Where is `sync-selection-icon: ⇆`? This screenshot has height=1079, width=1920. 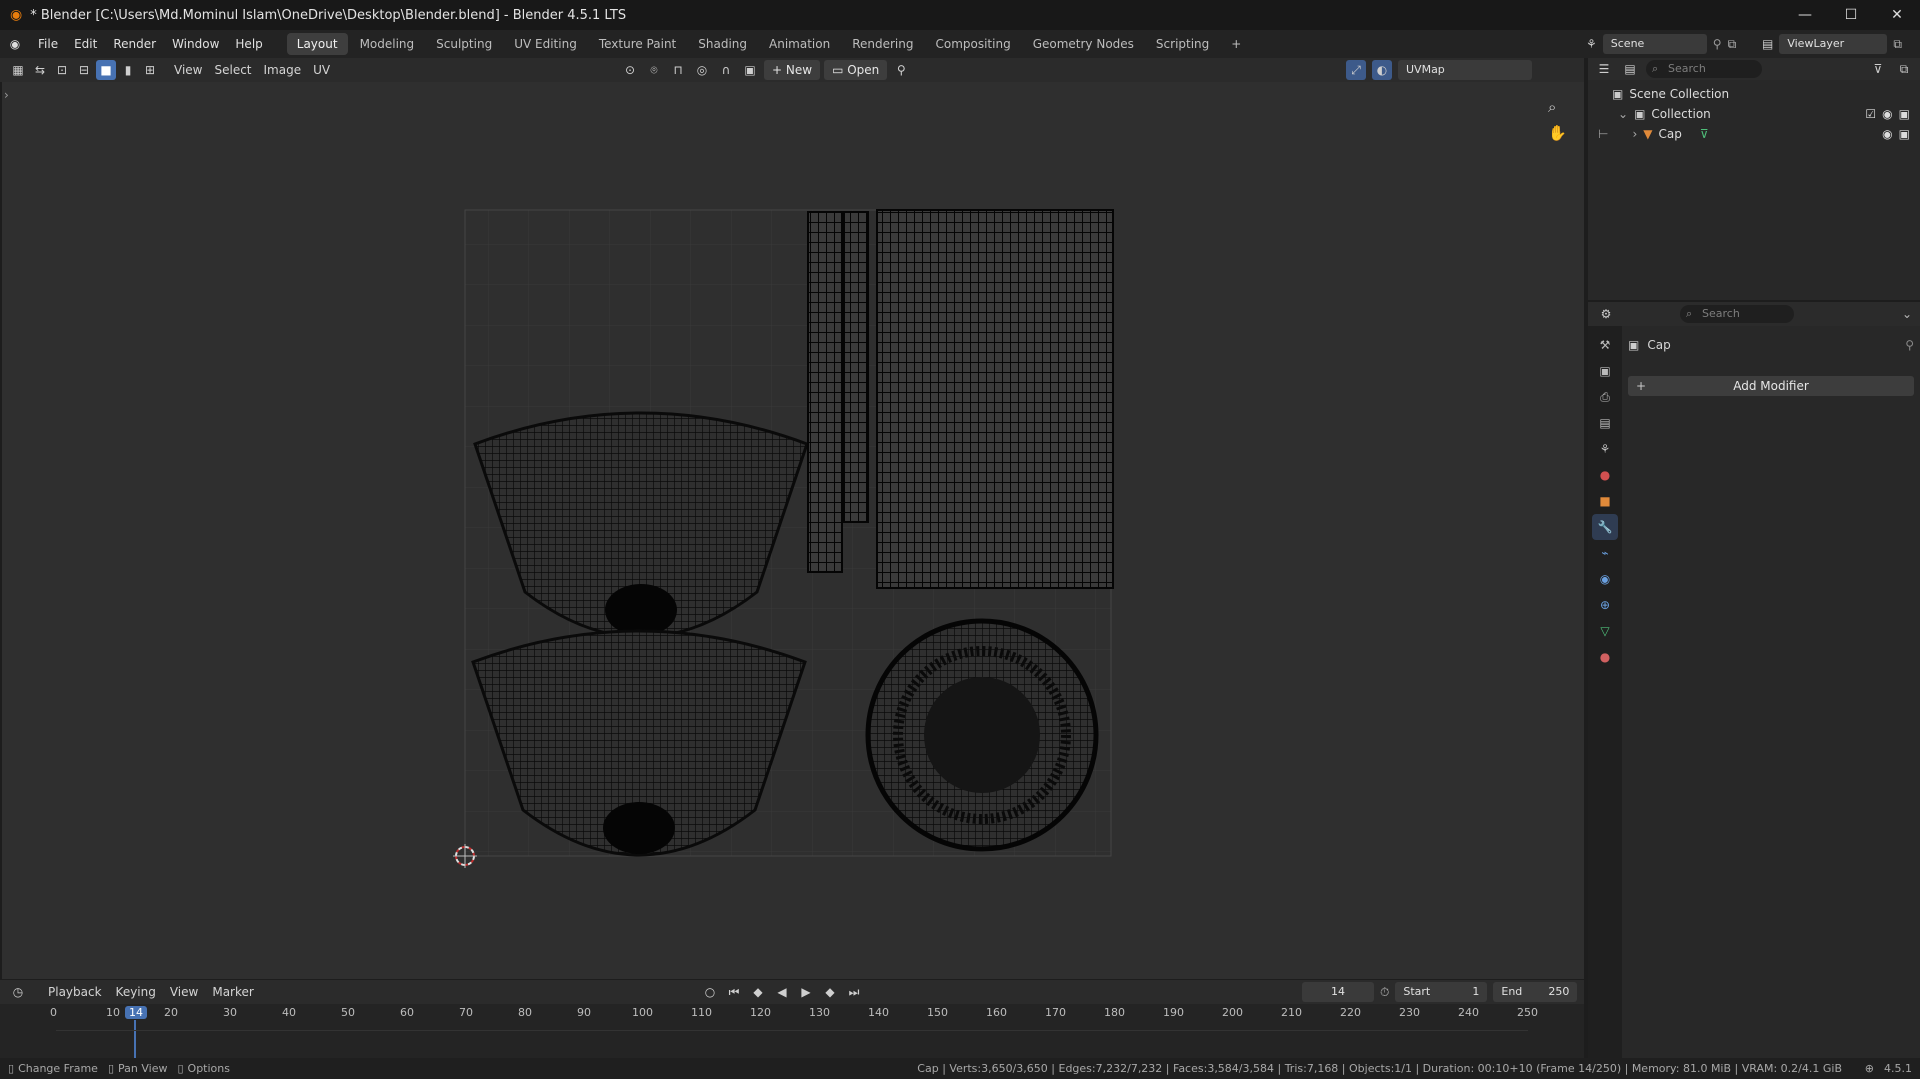
sync-selection-icon: ⇆ is located at coordinates (40, 70).